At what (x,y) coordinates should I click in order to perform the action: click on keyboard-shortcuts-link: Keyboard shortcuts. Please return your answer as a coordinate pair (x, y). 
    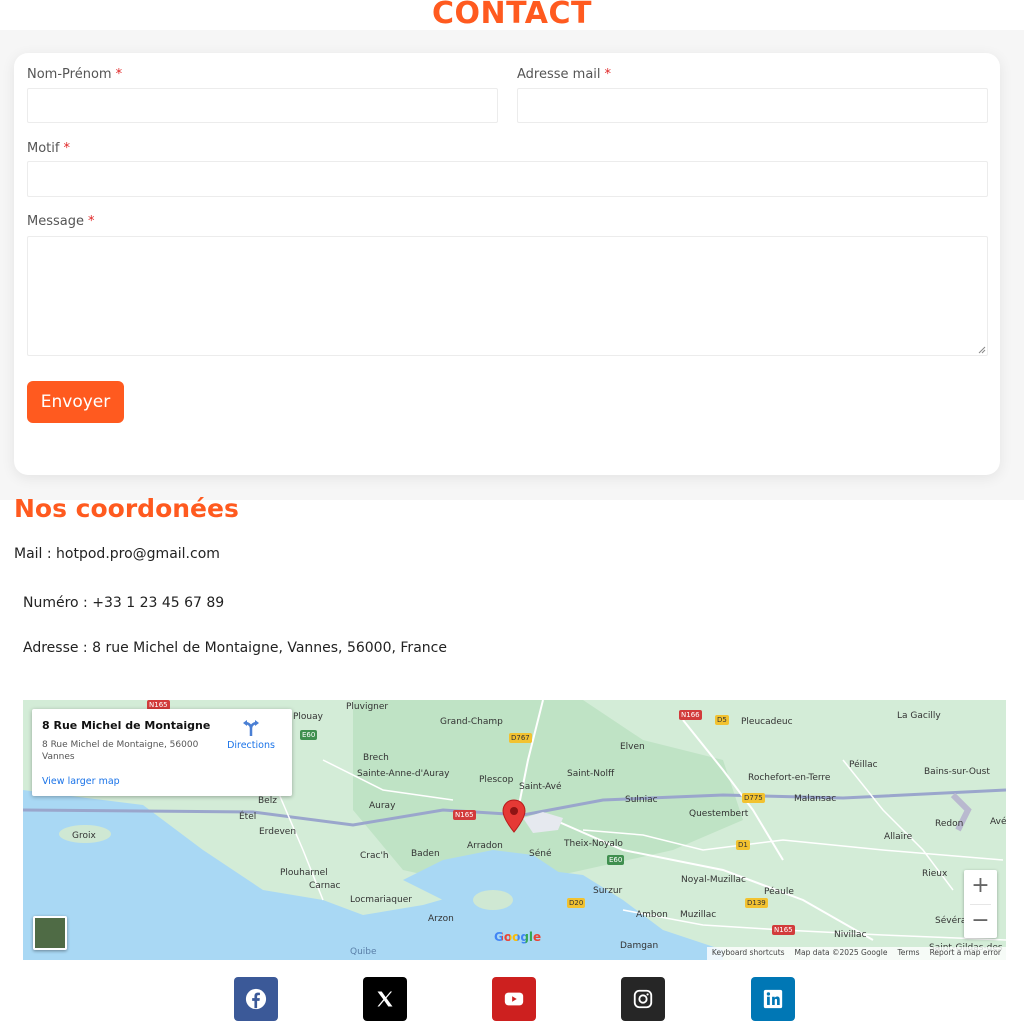
    Looking at the image, I should click on (748, 953).